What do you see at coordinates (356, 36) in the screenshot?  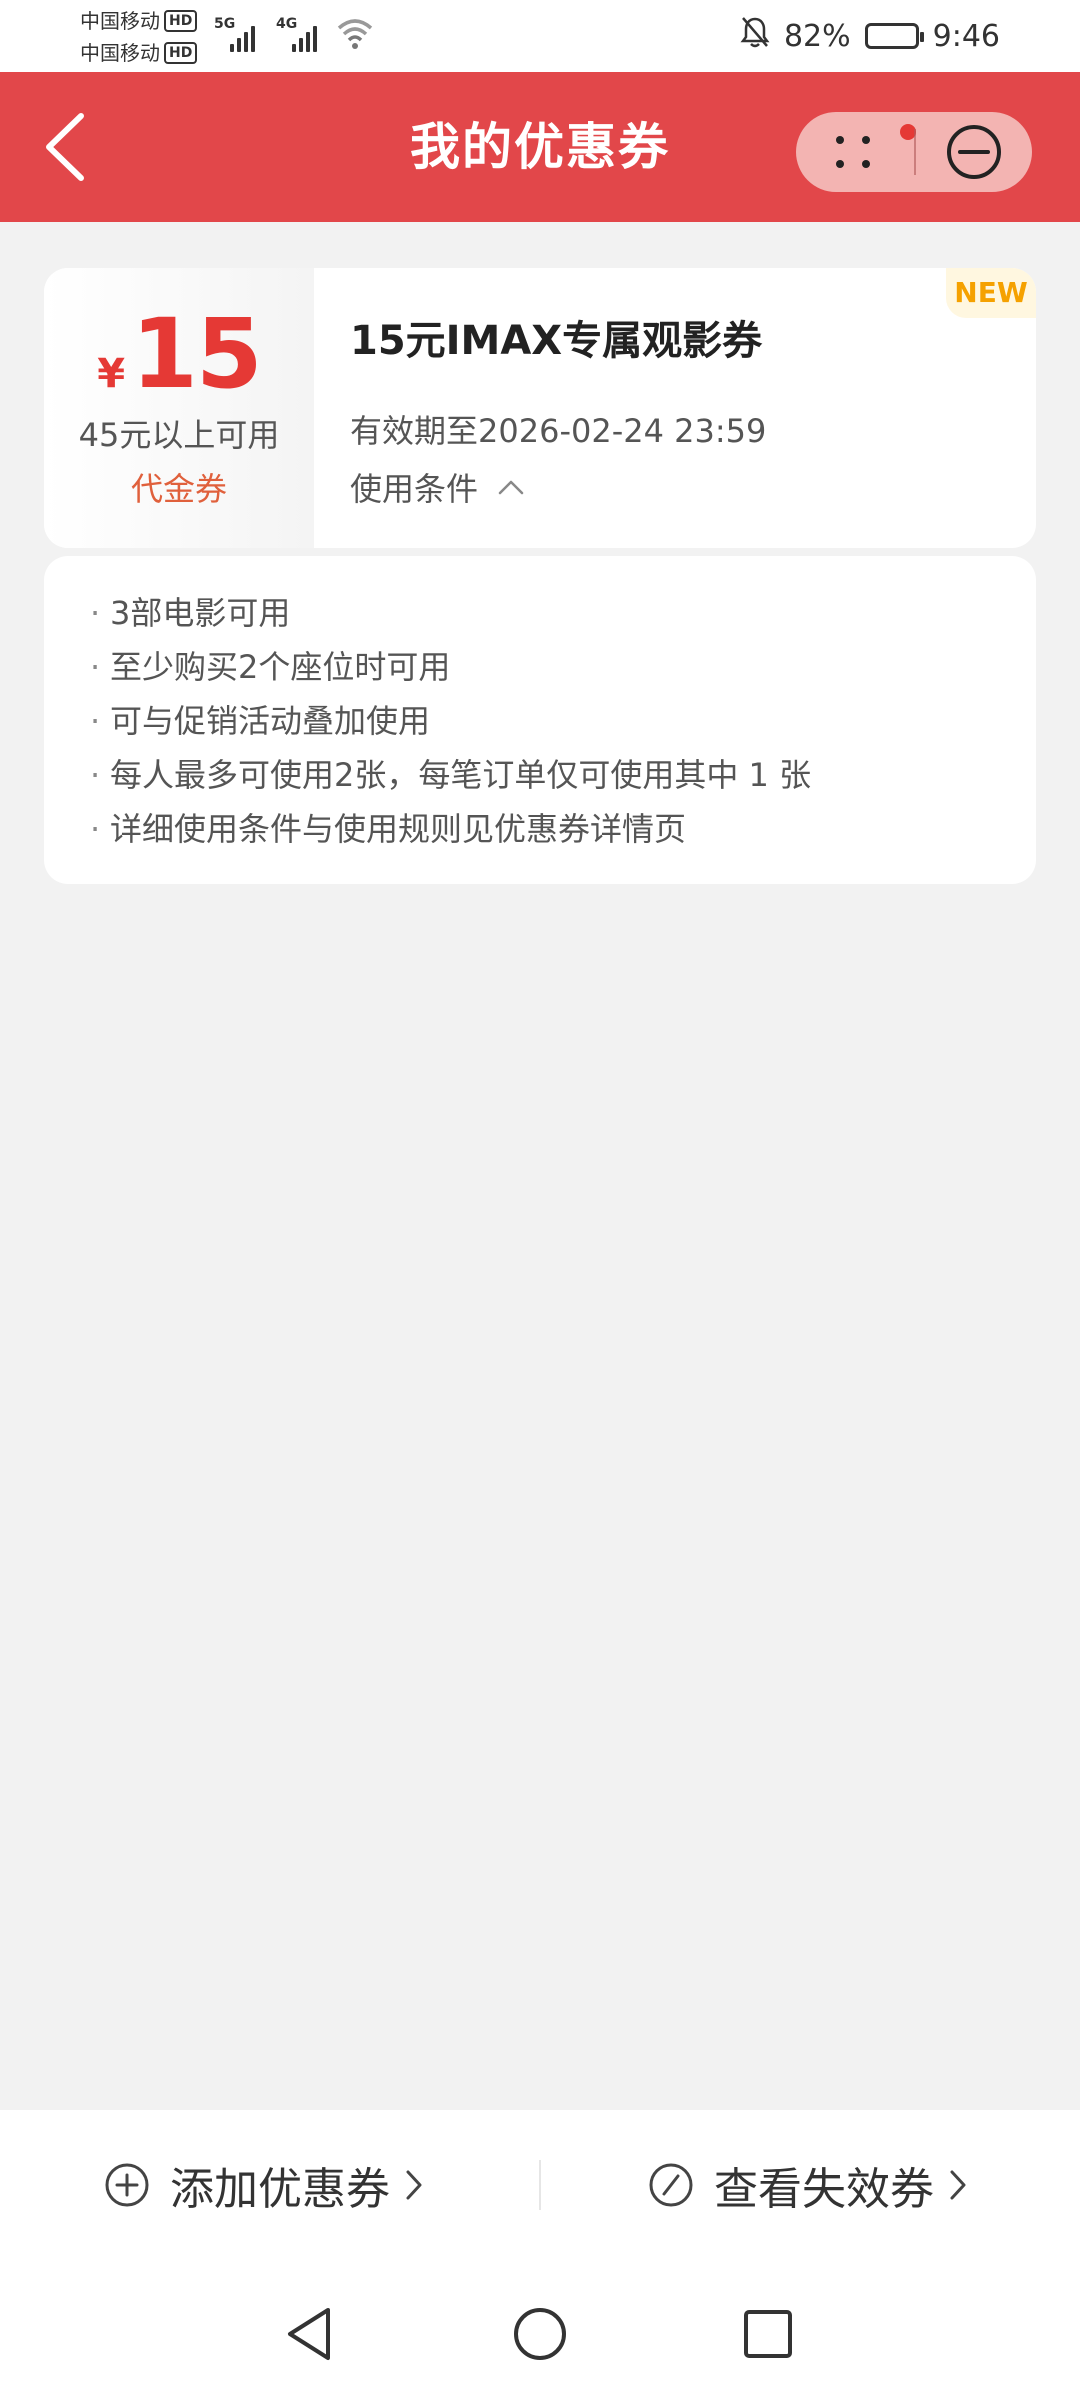 I see `wifi-icon` at bounding box center [356, 36].